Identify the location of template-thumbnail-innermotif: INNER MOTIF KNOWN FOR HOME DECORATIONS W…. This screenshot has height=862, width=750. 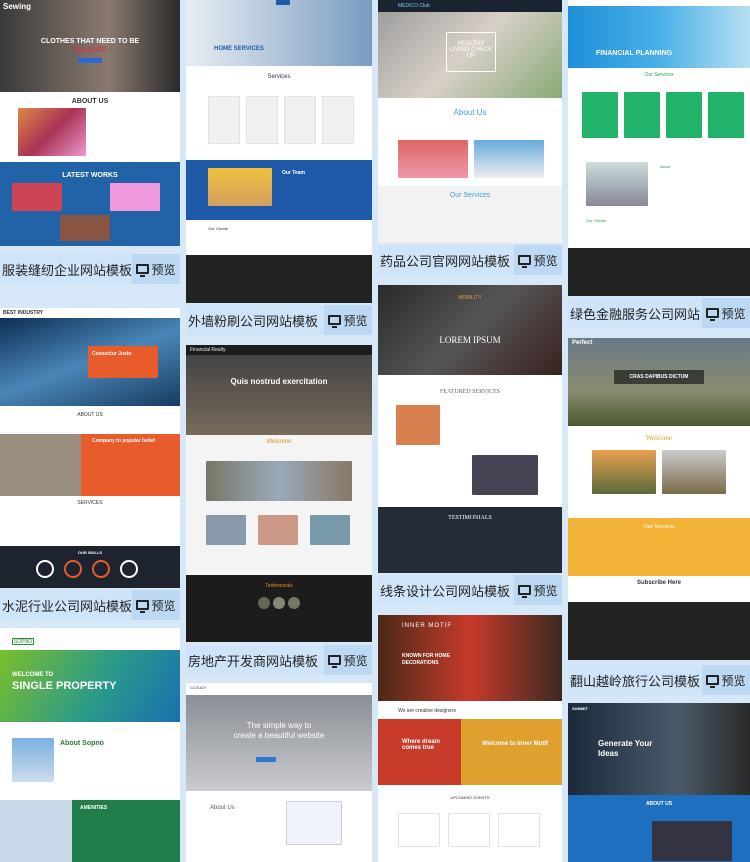
(470, 738).